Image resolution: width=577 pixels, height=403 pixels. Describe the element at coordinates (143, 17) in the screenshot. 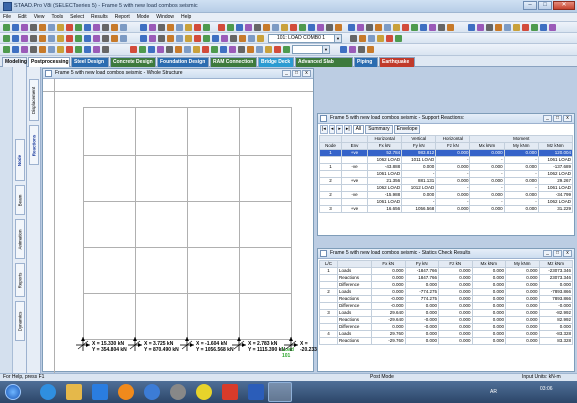

I see `menu-mode: Mode` at that location.